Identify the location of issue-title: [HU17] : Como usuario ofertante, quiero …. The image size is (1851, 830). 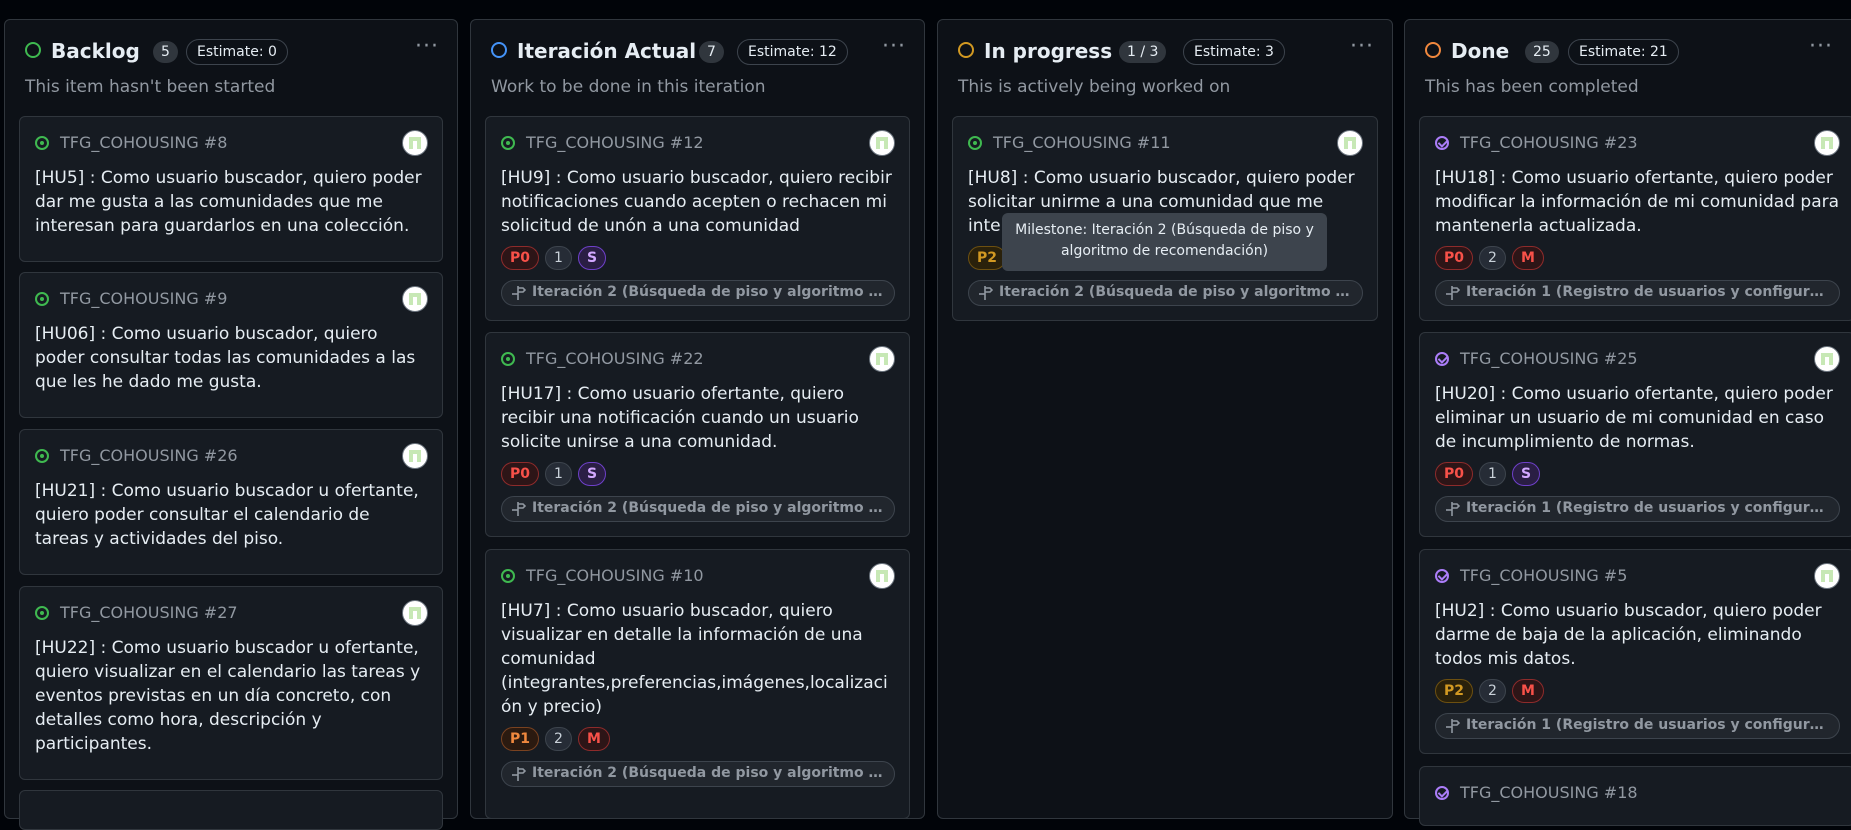
(698, 418).